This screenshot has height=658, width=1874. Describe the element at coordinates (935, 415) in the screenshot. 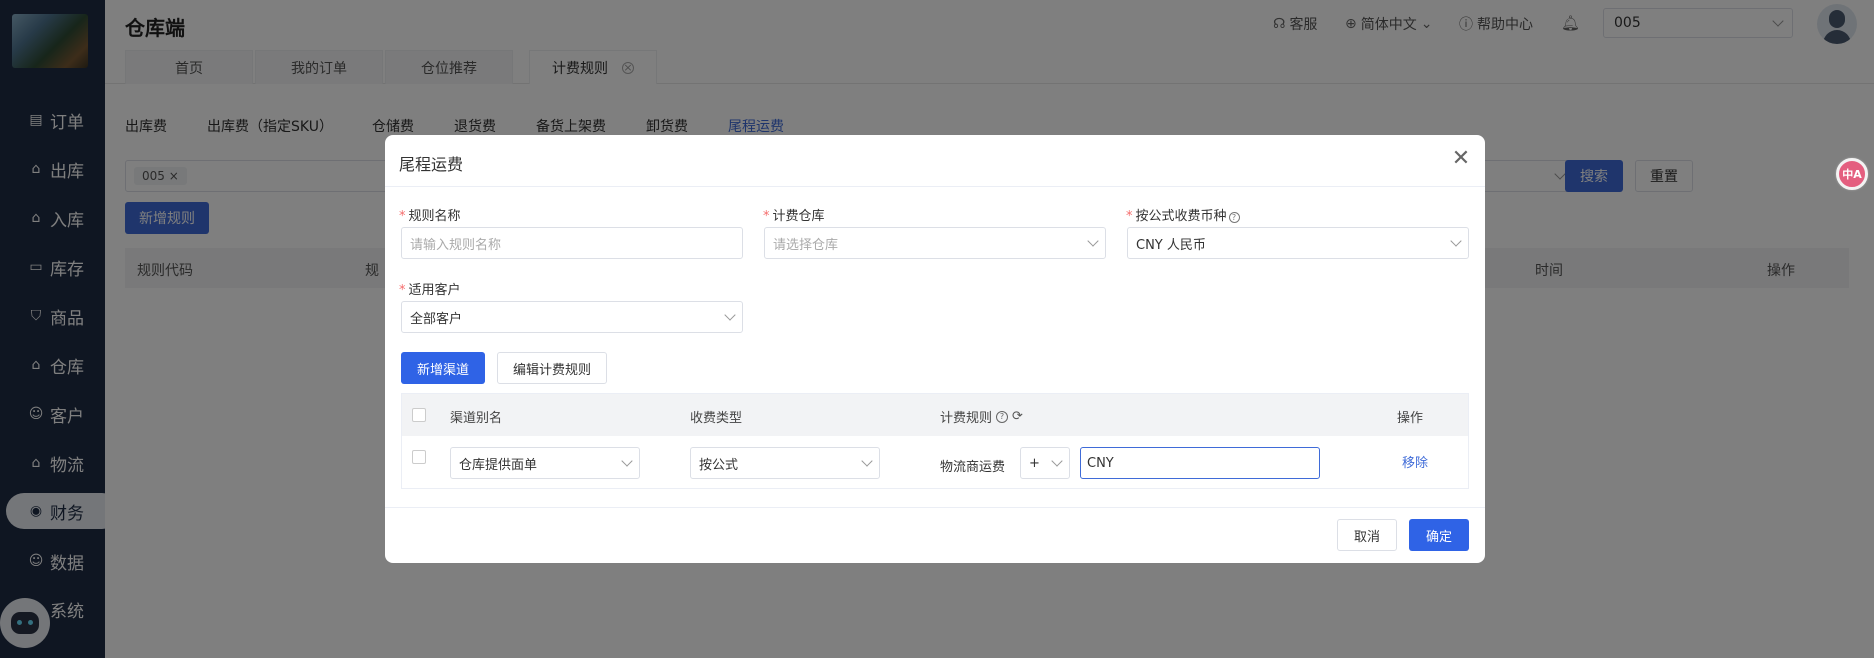

I see `channel-table-header: 渠道别名 收费类型 计费规则 ? ⟳ 操作` at that location.